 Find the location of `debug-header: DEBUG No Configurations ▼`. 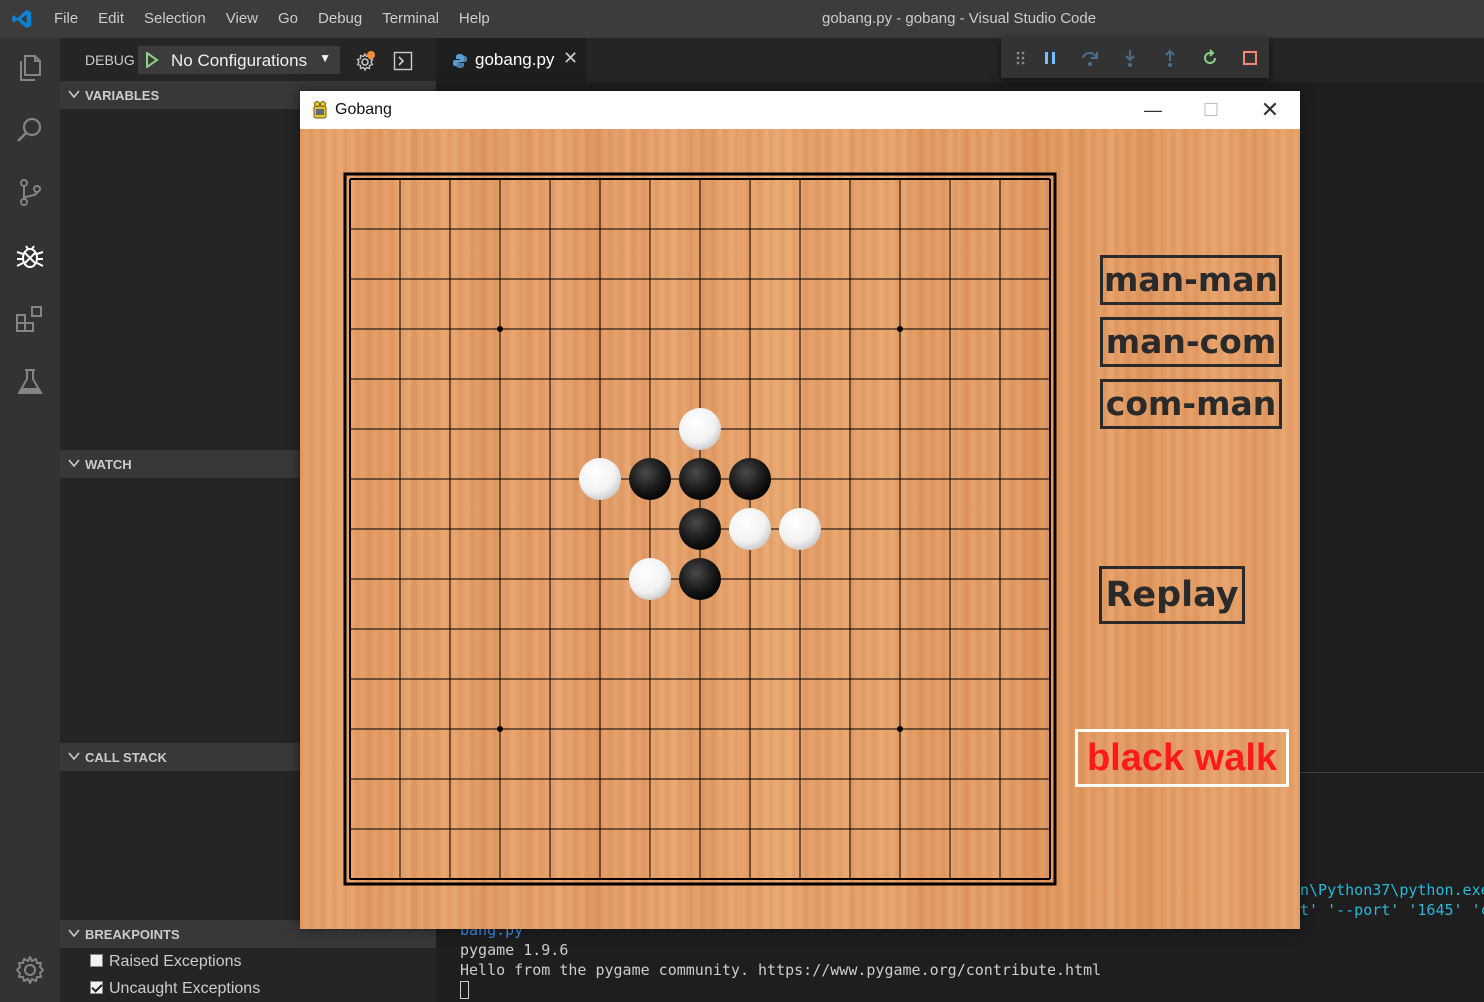

debug-header: DEBUG No Configurations ▼ is located at coordinates (248, 60).